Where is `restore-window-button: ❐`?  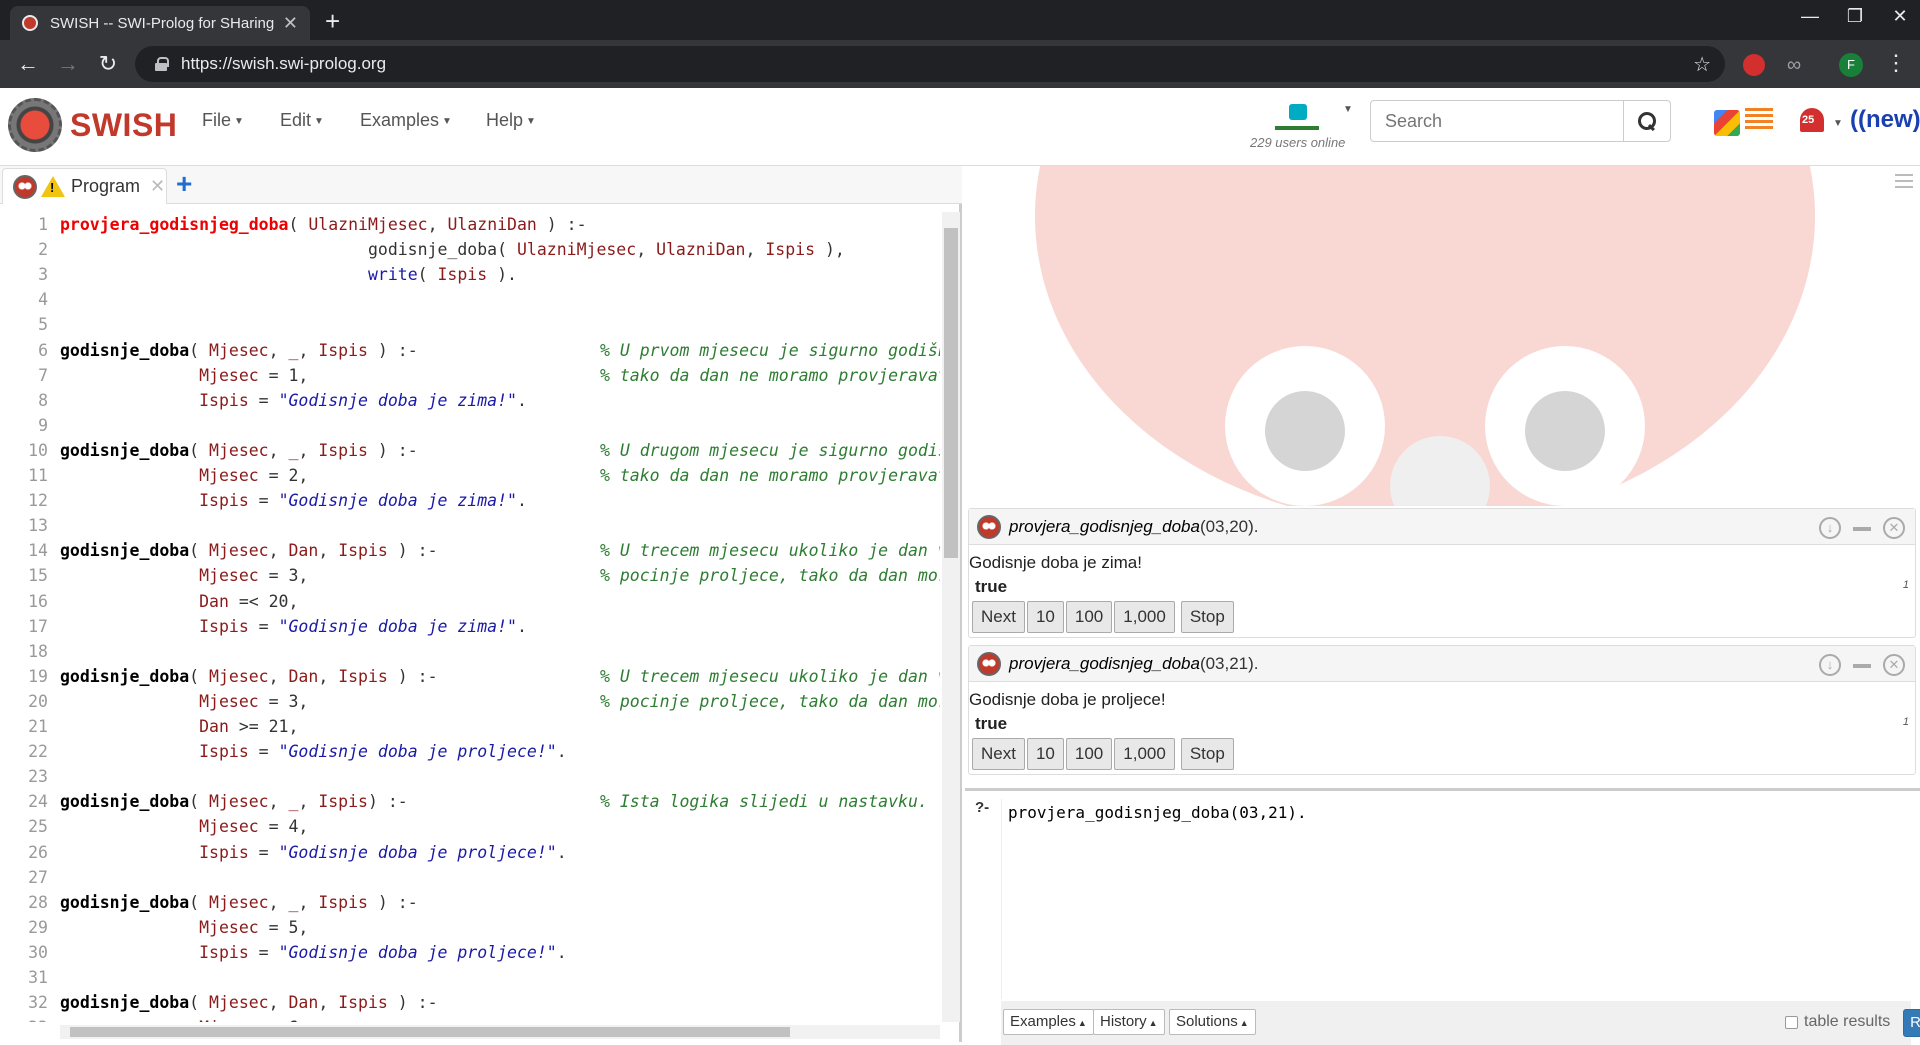 restore-window-button: ❐ is located at coordinates (1855, 16).